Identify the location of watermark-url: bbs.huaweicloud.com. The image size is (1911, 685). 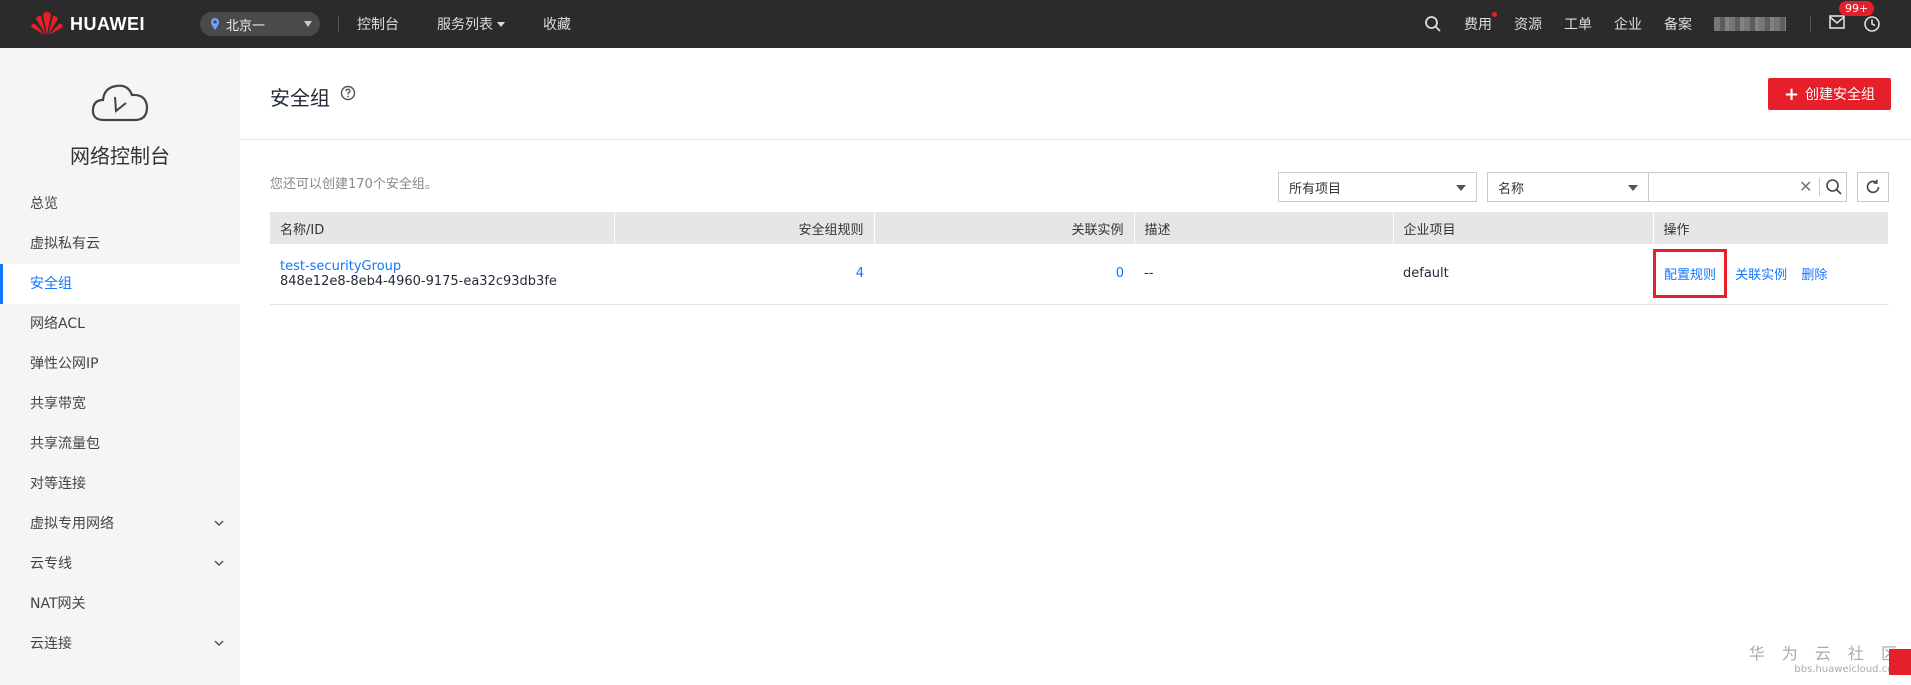
(1848, 669).